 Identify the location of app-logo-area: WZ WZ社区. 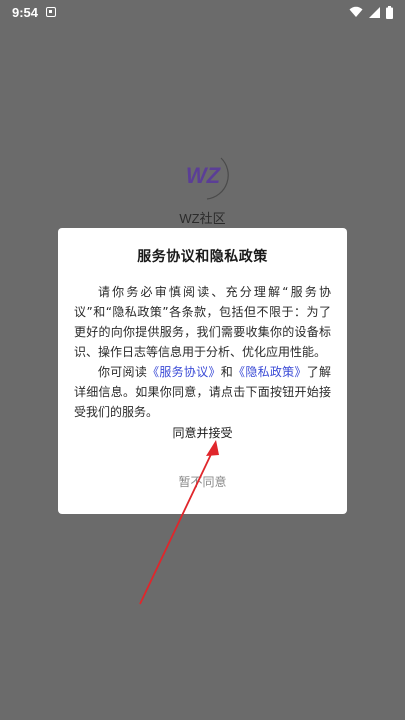
(202, 188).